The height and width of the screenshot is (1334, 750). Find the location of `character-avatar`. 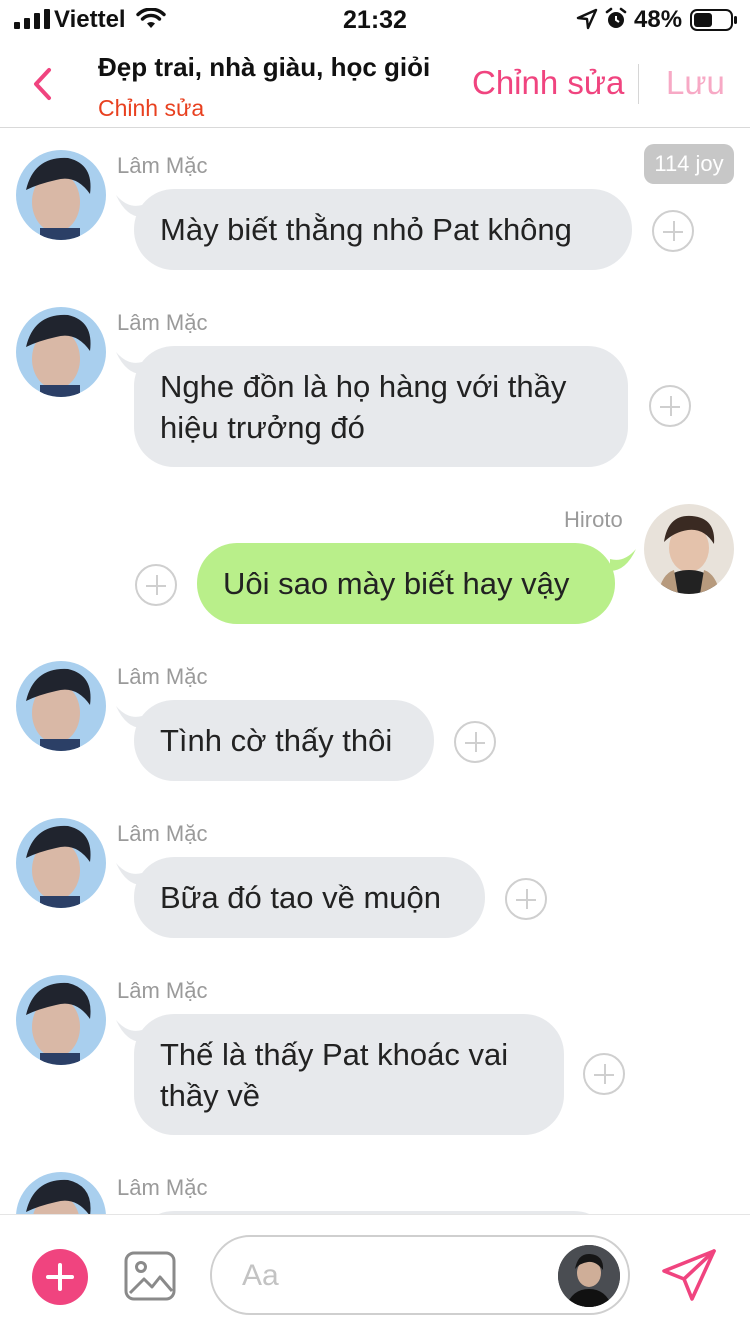

character-avatar is located at coordinates (589, 1276).